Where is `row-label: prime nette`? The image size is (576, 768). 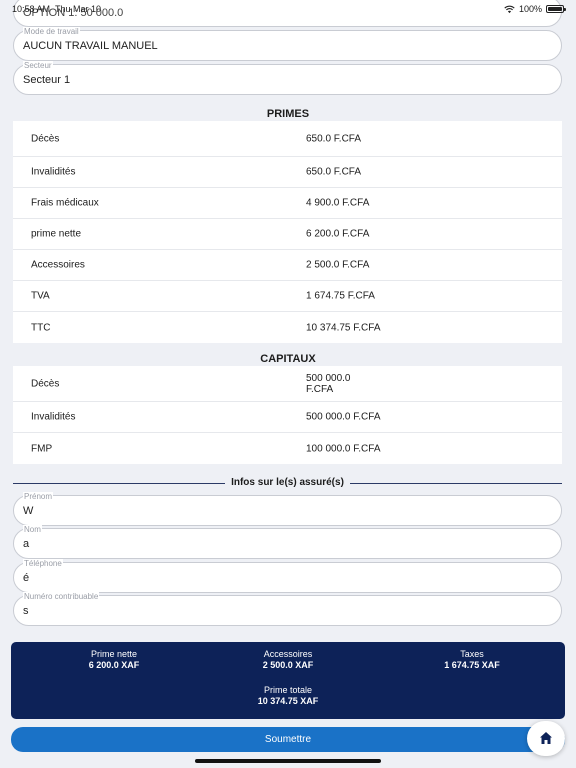
row-label: prime nette is located at coordinates (56, 234).